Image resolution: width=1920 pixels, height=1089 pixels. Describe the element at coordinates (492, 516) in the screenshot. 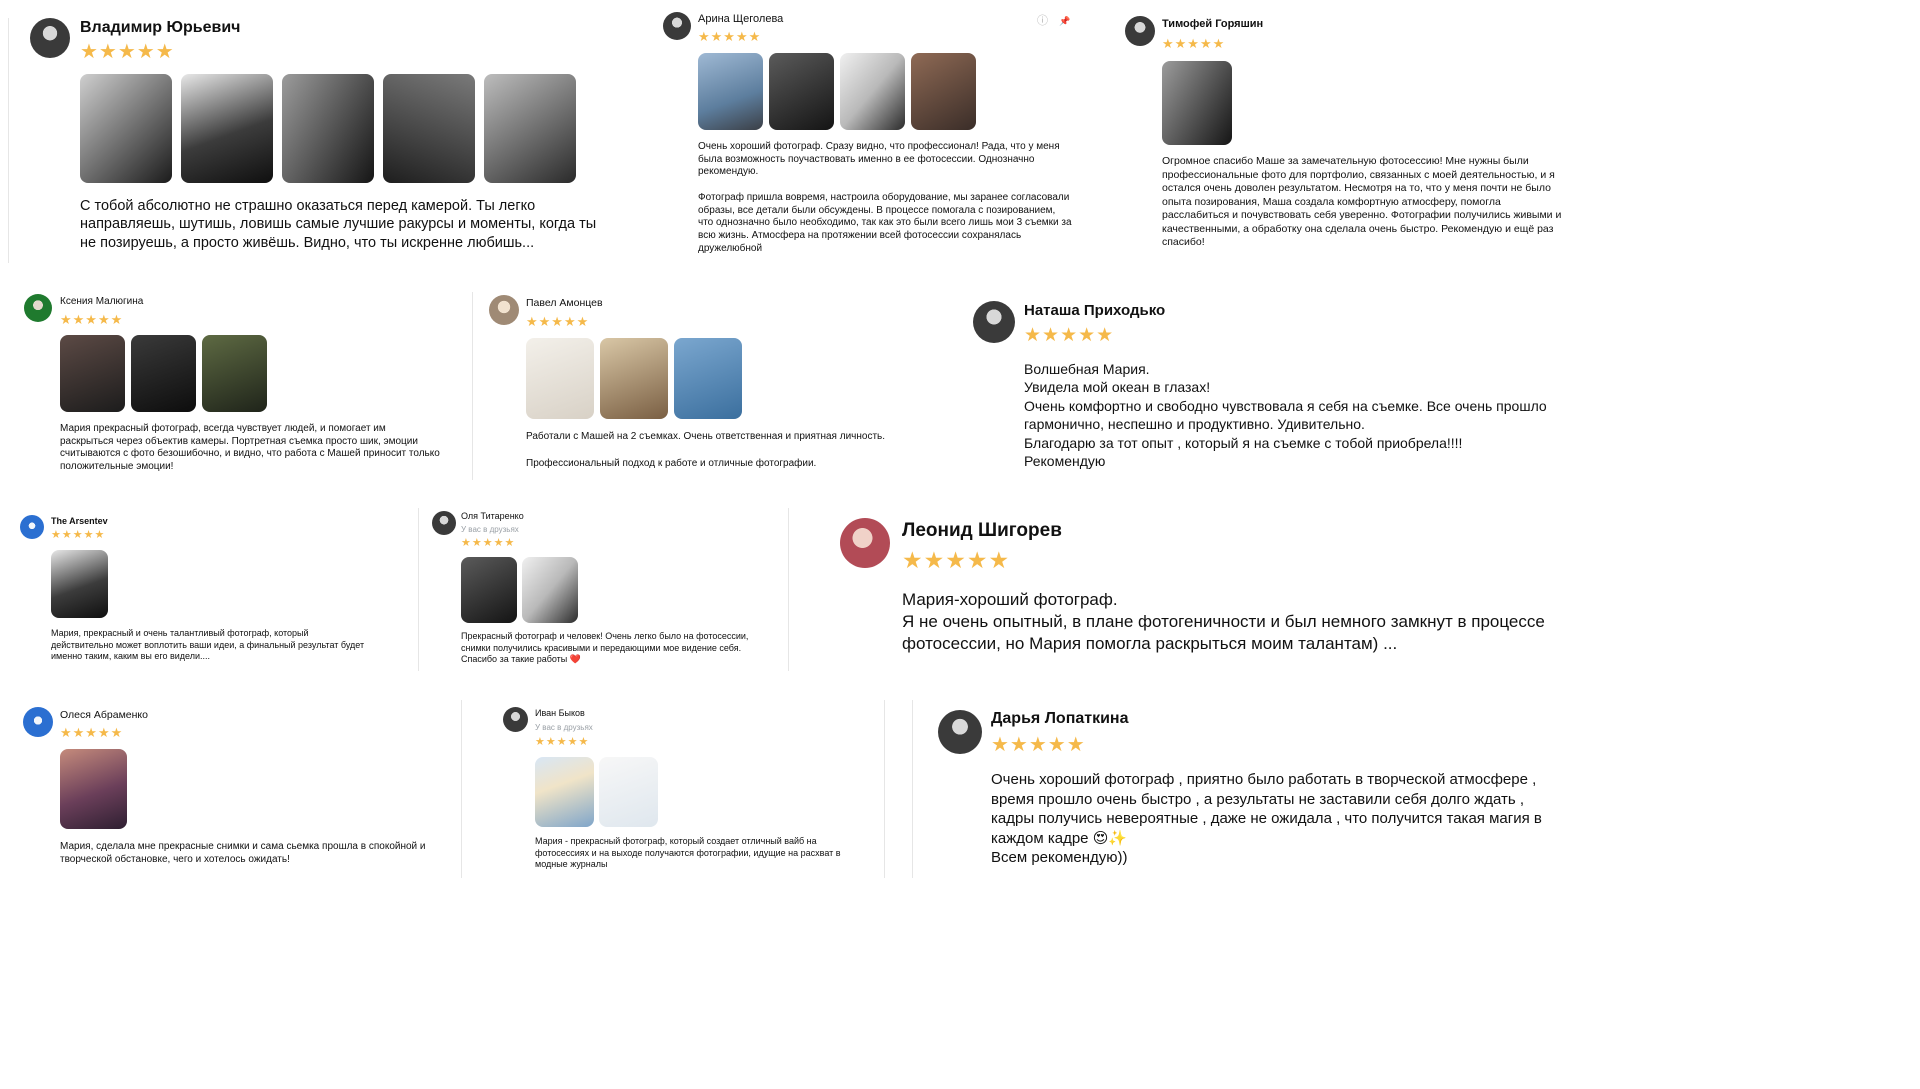

I see `reviewer-name: Оля Титаренко` at that location.